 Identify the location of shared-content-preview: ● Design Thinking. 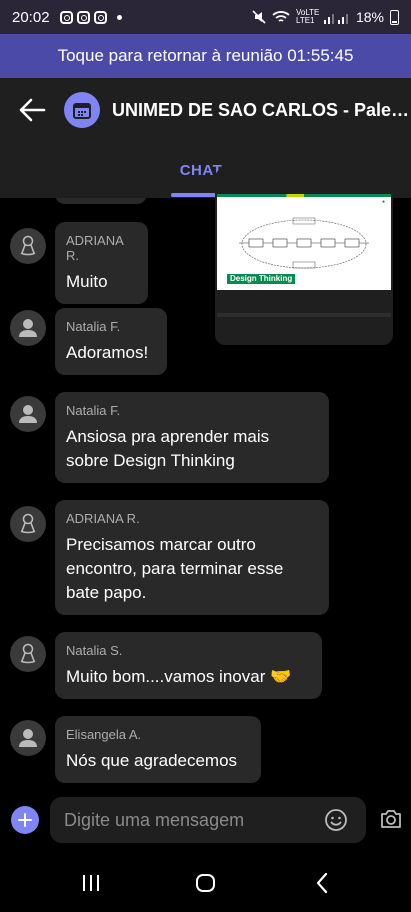
(304, 256).